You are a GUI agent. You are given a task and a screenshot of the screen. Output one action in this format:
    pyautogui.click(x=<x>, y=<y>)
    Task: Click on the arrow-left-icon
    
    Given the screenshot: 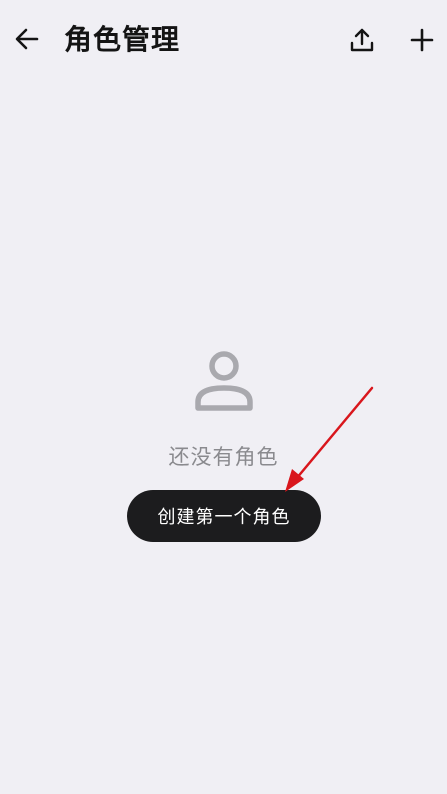 What is the action you would take?
    pyautogui.click(x=27, y=39)
    